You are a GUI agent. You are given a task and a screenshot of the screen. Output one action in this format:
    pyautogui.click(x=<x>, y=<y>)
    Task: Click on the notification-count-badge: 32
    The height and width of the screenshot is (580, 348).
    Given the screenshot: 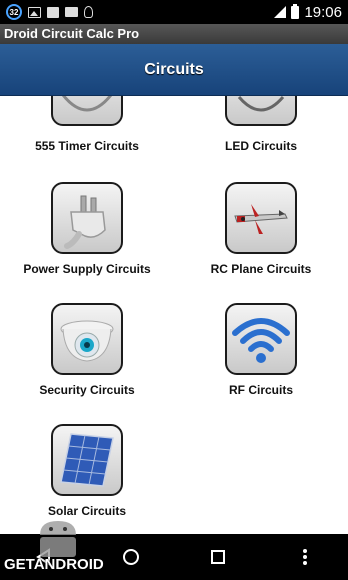 What is the action you would take?
    pyautogui.click(x=14, y=12)
    